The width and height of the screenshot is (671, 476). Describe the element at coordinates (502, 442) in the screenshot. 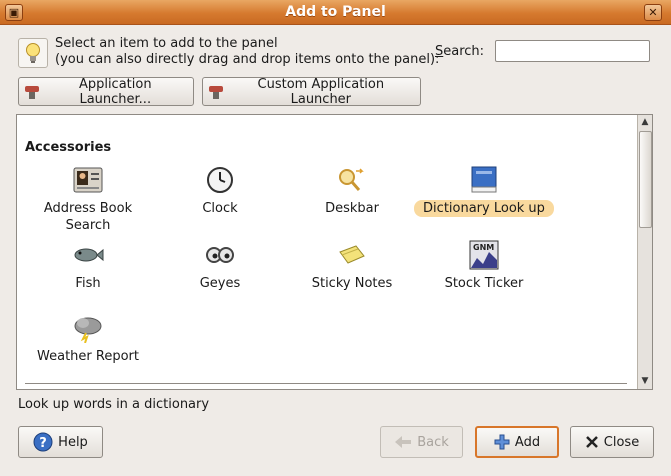

I see `plus-icon` at that location.